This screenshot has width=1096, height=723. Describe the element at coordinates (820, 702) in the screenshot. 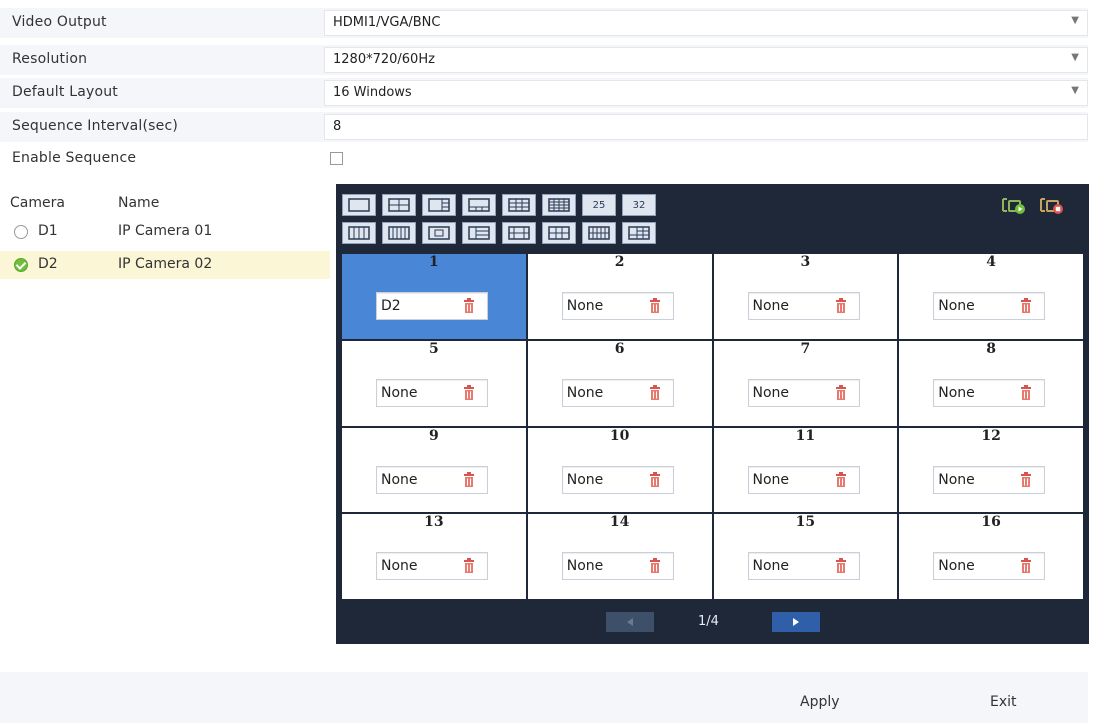

I see `apply-button: Apply` at that location.